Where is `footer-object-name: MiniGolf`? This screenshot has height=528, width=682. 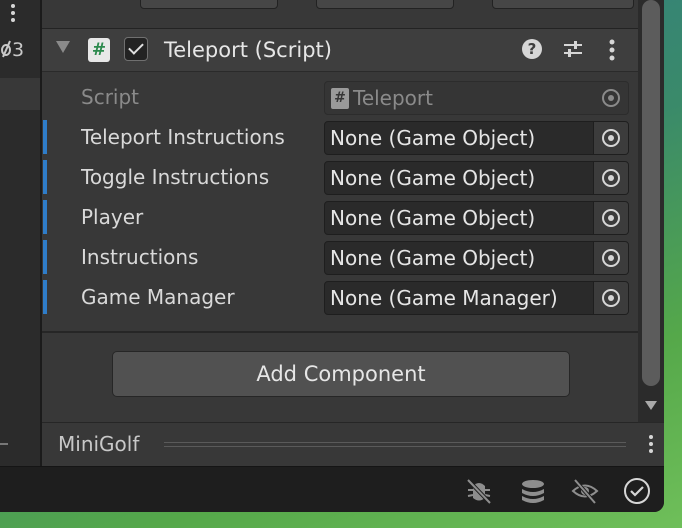
footer-object-name: MiniGolf is located at coordinates (99, 444).